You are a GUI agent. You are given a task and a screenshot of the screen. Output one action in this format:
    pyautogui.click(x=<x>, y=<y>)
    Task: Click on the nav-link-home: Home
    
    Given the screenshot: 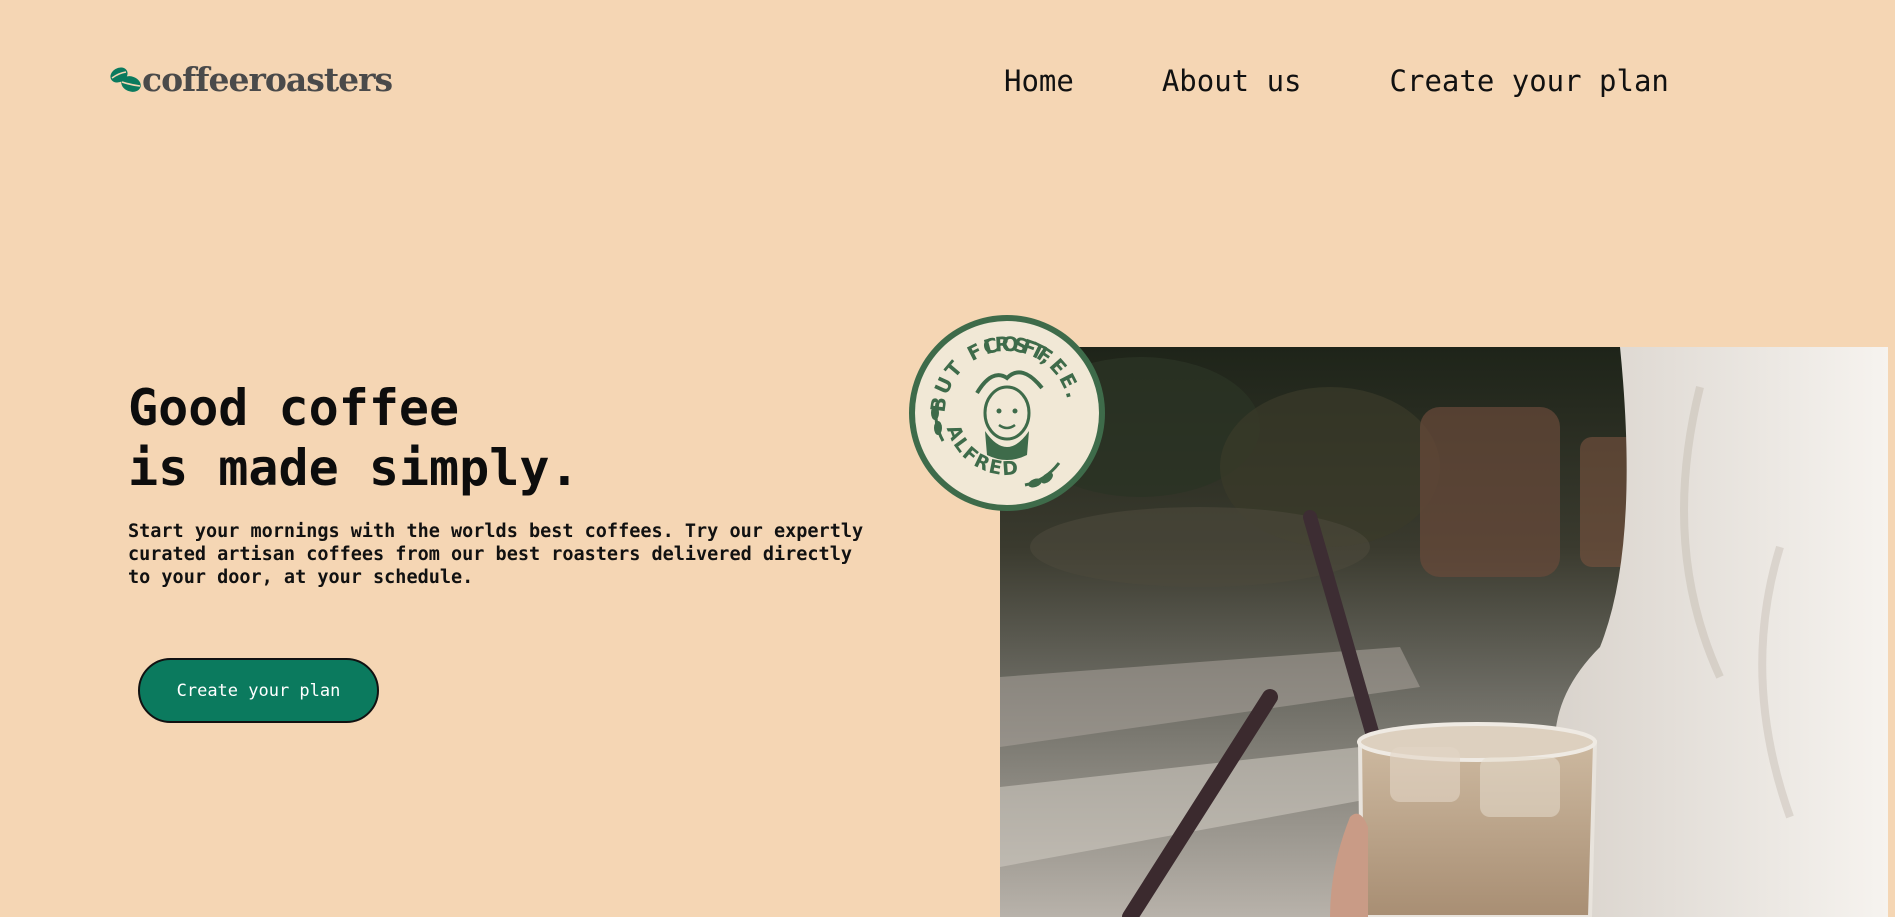 What is the action you would take?
    pyautogui.click(x=1039, y=81)
    